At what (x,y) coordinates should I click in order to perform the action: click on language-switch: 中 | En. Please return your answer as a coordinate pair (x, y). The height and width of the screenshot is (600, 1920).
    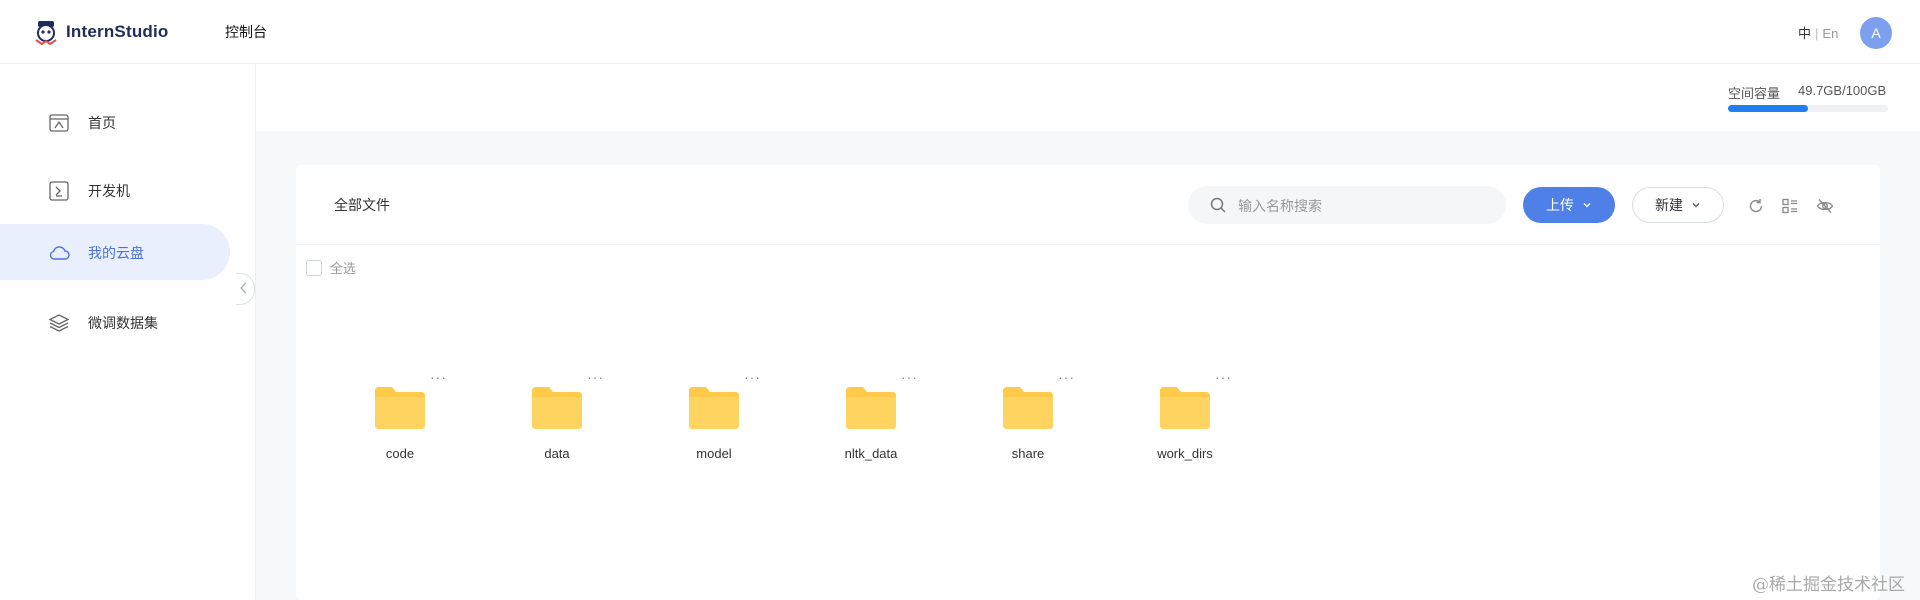
    Looking at the image, I should click on (1818, 32).